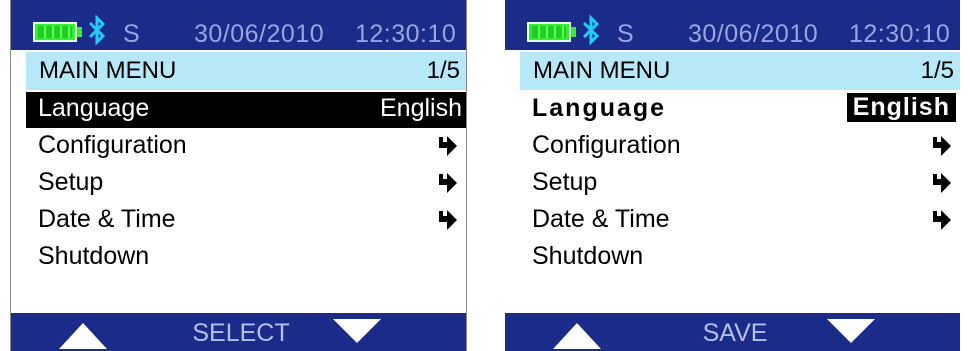  What do you see at coordinates (241, 333) in the screenshot?
I see `select-softkey: SELECT` at bounding box center [241, 333].